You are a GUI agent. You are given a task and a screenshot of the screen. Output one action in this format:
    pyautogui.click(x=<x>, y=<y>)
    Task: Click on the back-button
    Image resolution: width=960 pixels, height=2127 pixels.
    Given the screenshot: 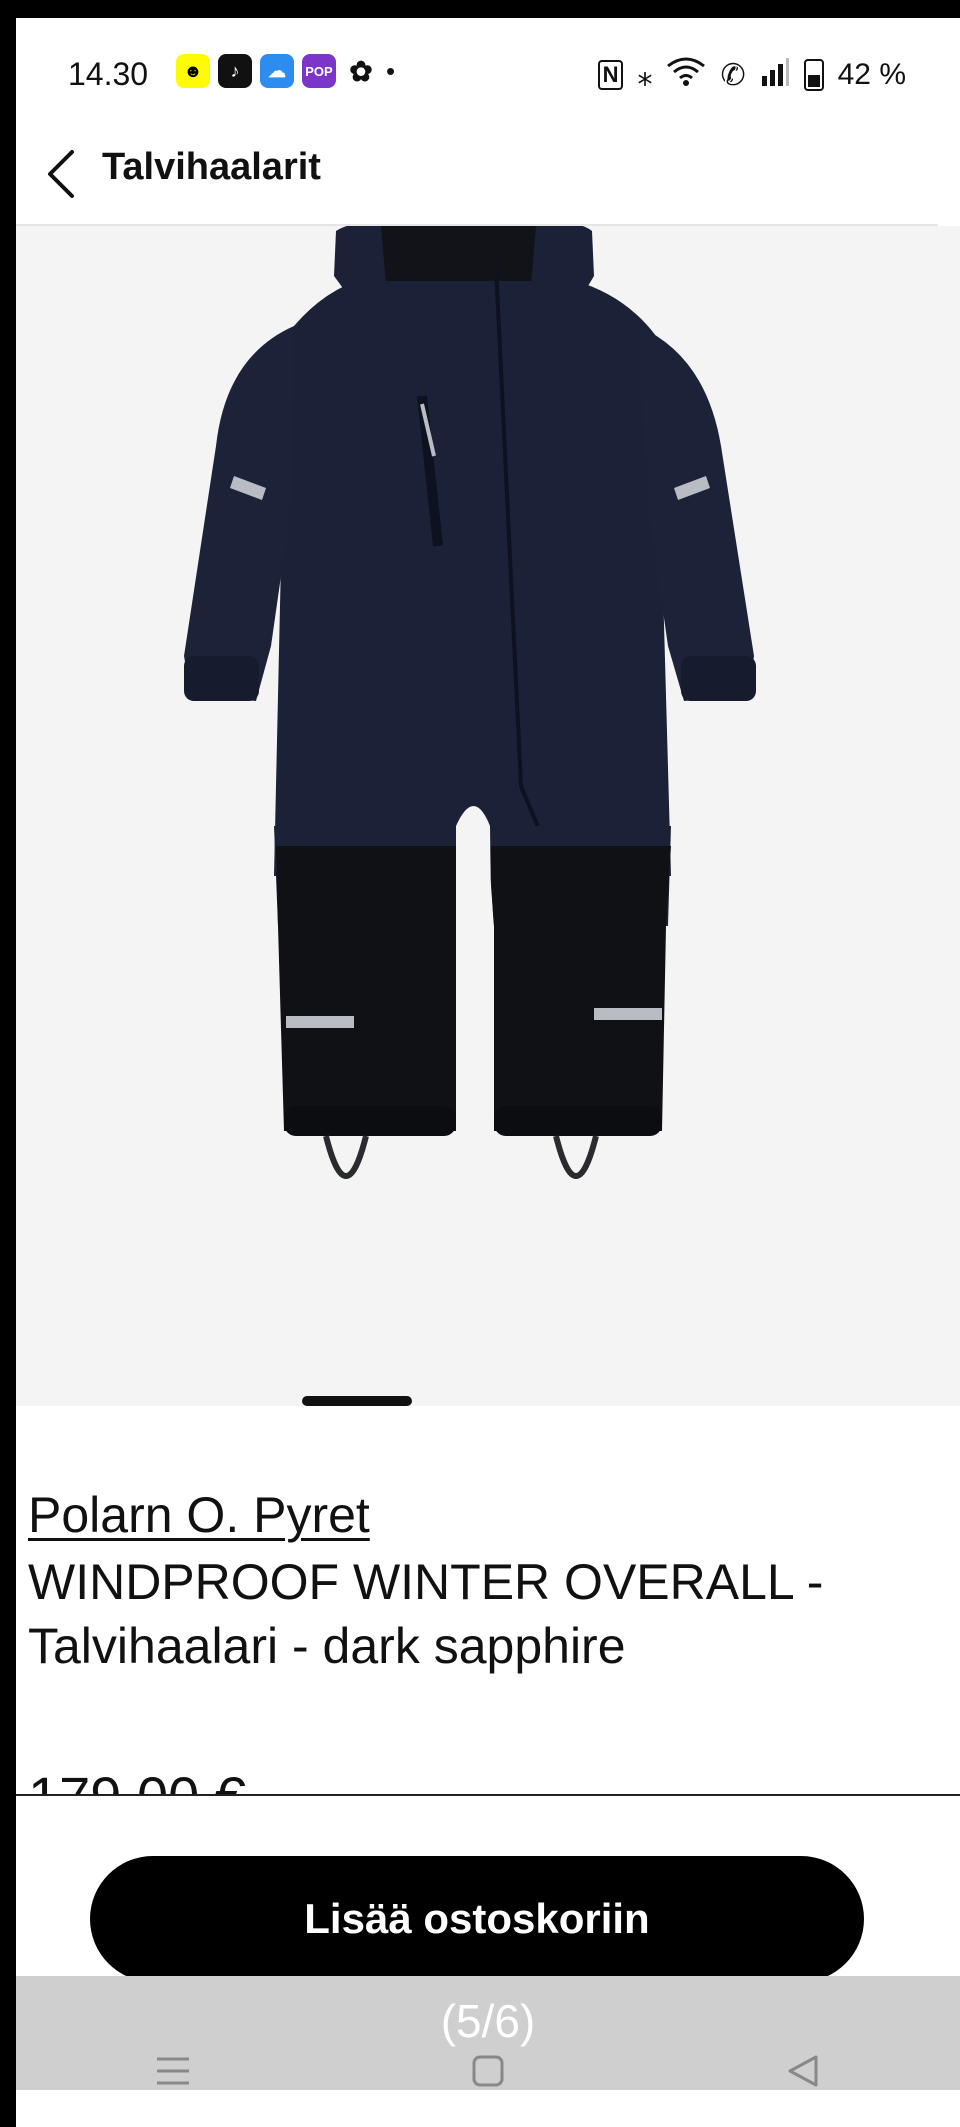 What is the action you would take?
    pyautogui.click(x=60, y=174)
    